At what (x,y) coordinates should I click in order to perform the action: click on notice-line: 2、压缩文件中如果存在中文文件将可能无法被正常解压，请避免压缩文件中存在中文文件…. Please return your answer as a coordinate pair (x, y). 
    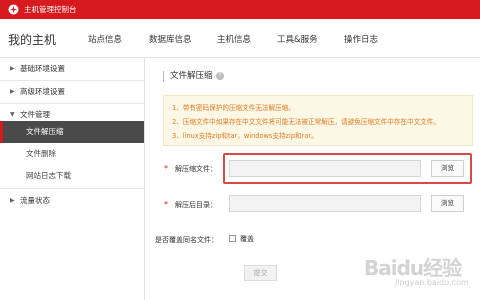
    Looking at the image, I should click on (306, 122).